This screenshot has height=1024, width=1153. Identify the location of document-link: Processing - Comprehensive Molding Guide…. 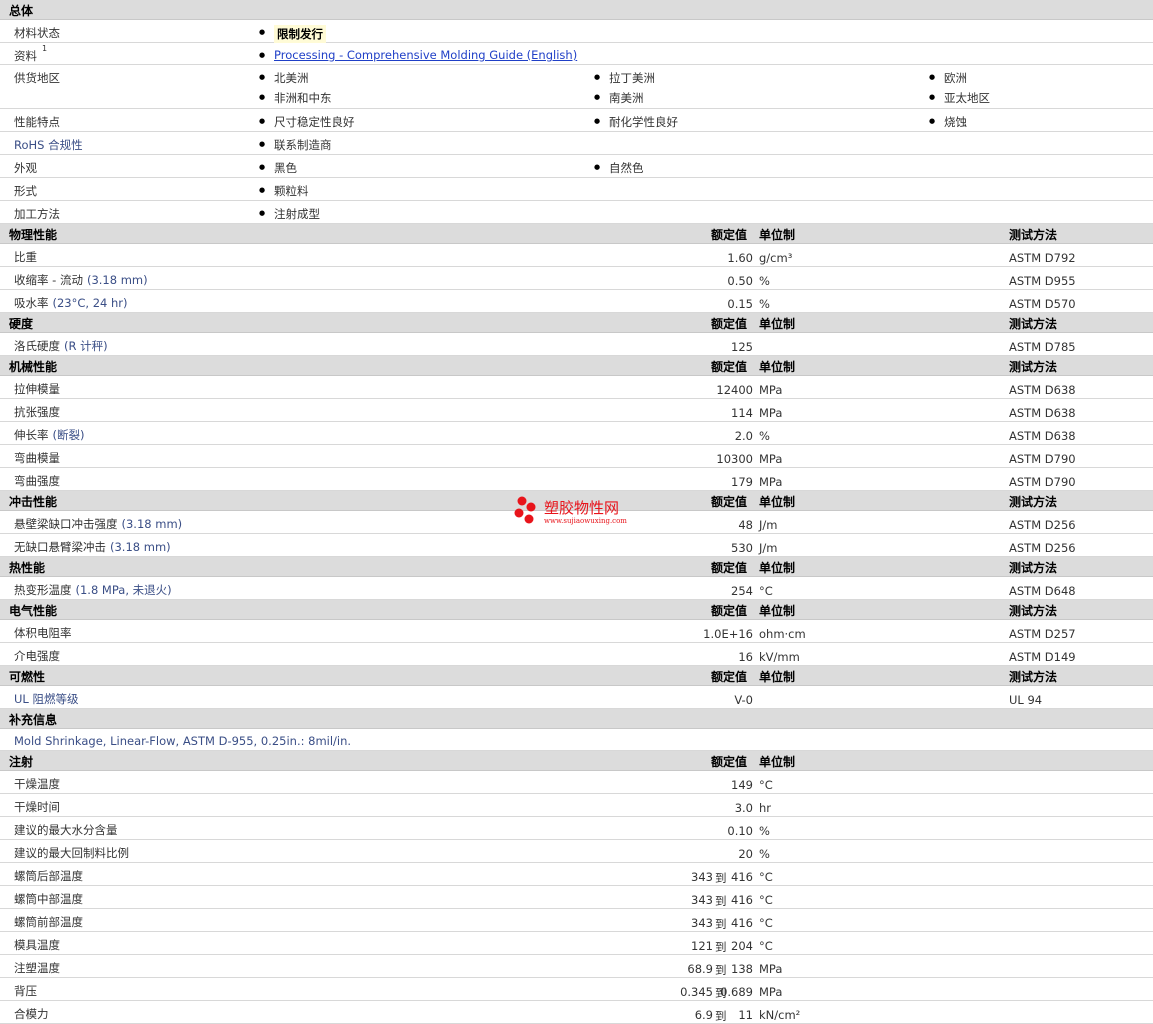
(418, 55).